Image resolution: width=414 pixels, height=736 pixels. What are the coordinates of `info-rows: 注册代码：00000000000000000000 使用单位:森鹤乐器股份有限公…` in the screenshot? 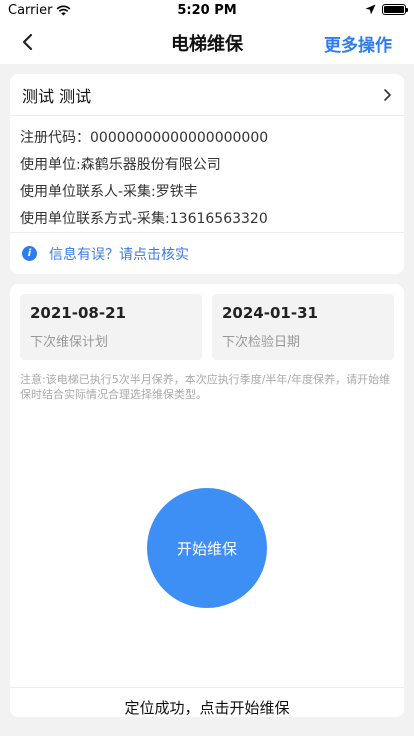 It's located at (207, 173).